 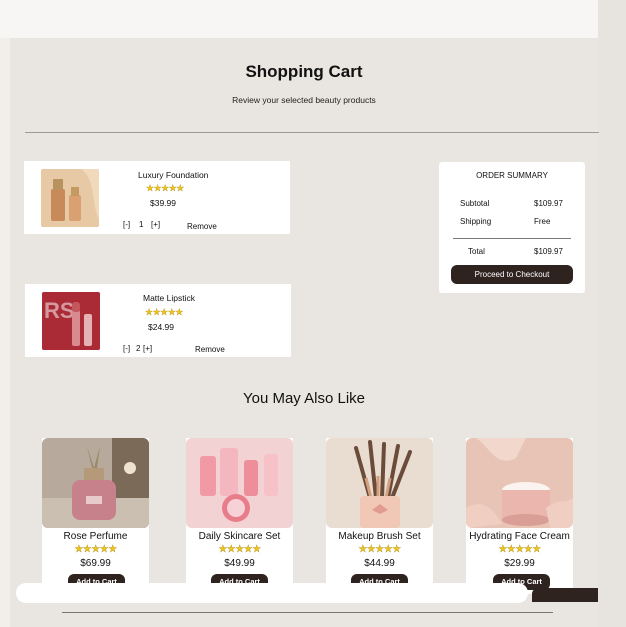 I want to click on product-name: Rose Perfume, so click(x=95, y=536).